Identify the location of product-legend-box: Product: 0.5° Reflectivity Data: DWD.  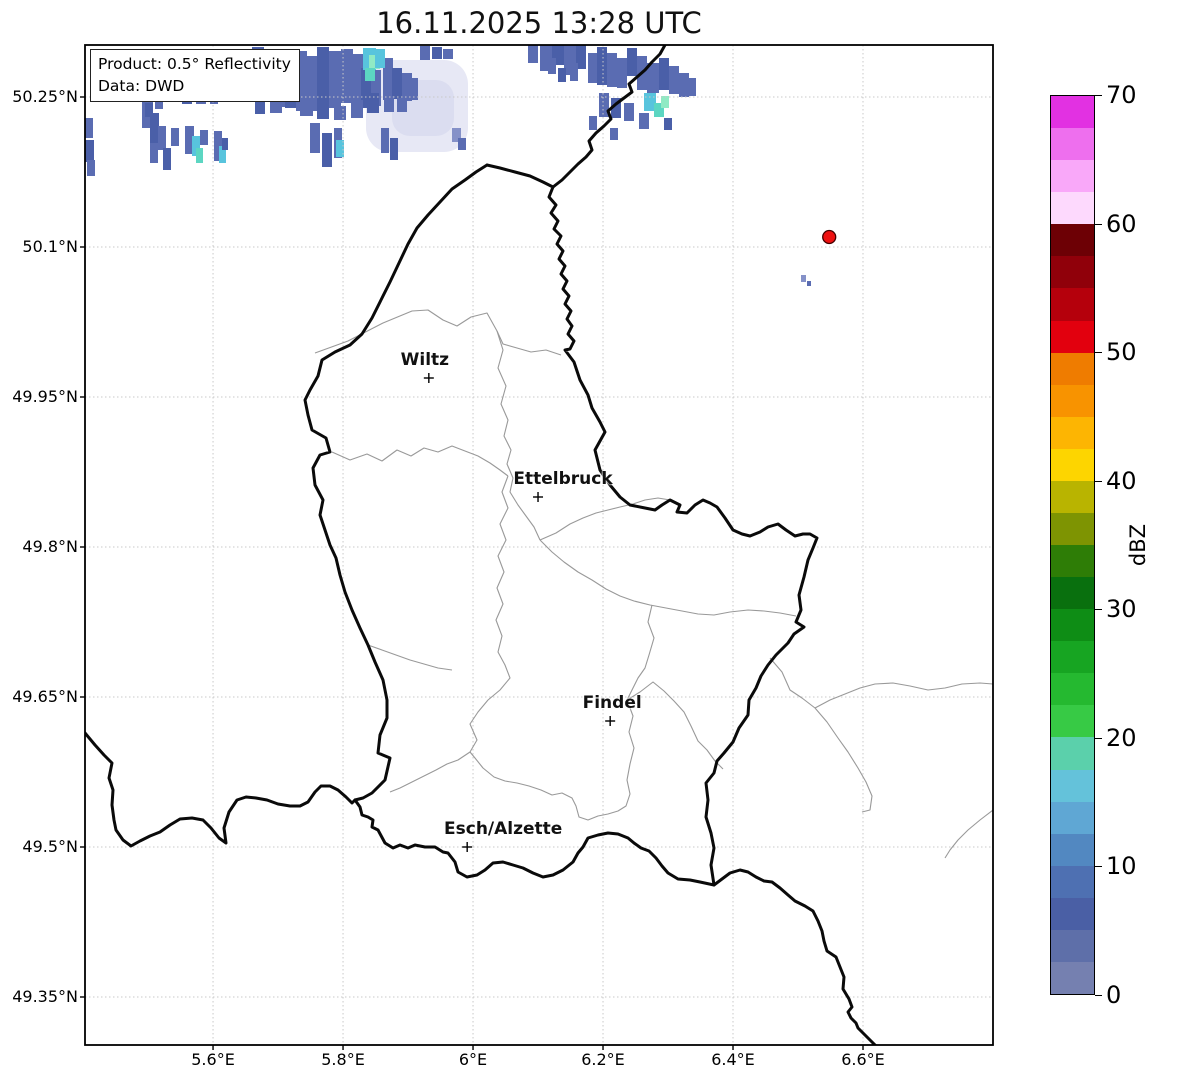
(195, 75).